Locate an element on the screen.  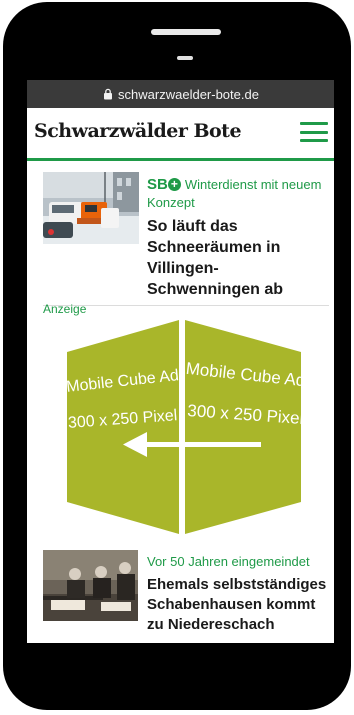
ad-label: Anzeige is located at coordinates (65, 309).